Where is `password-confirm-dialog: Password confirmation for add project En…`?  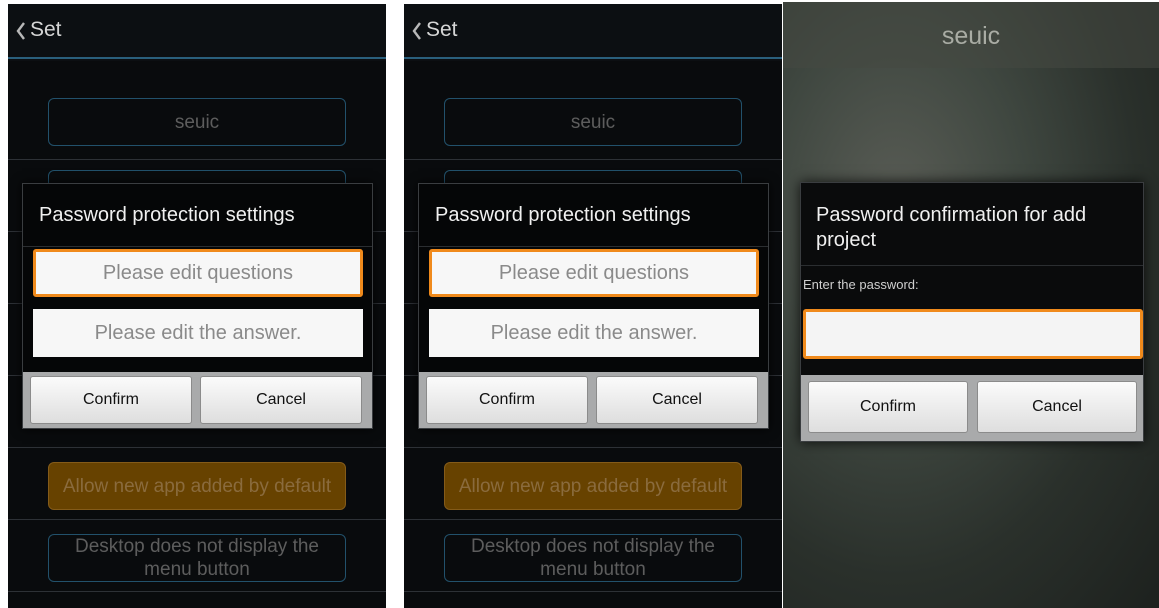
password-confirm-dialog: Password confirmation for add project En… is located at coordinates (972, 312).